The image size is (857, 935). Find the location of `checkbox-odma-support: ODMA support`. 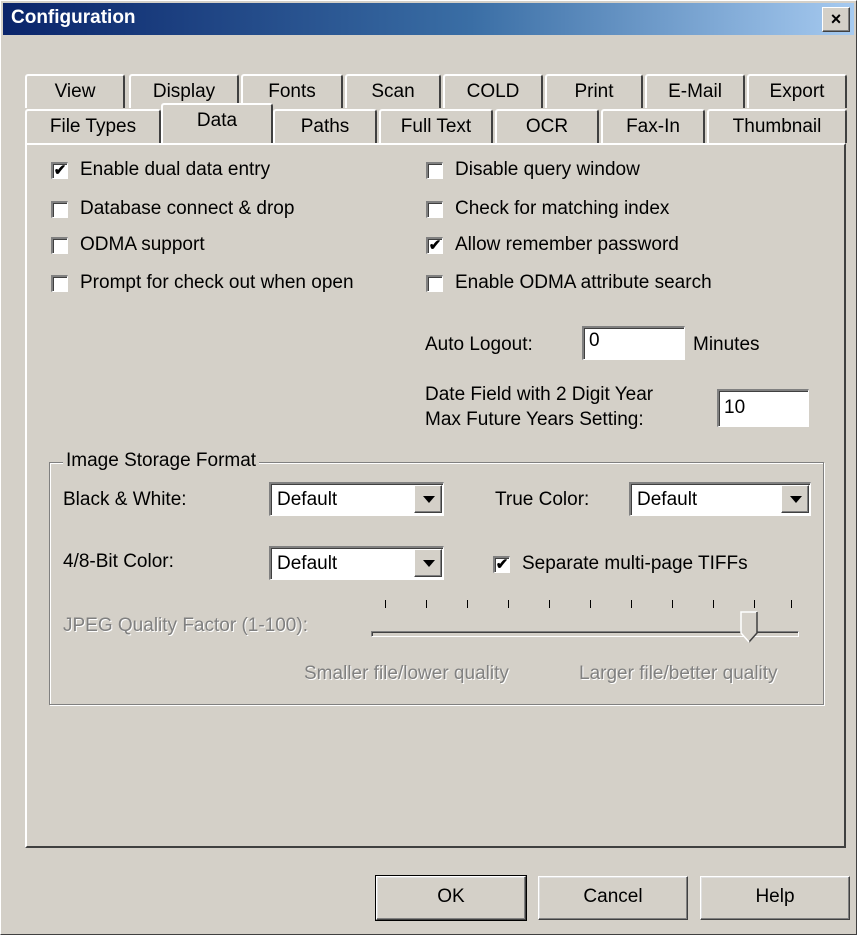

checkbox-odma-support: ODMA support is located at coordinates (128, 245).